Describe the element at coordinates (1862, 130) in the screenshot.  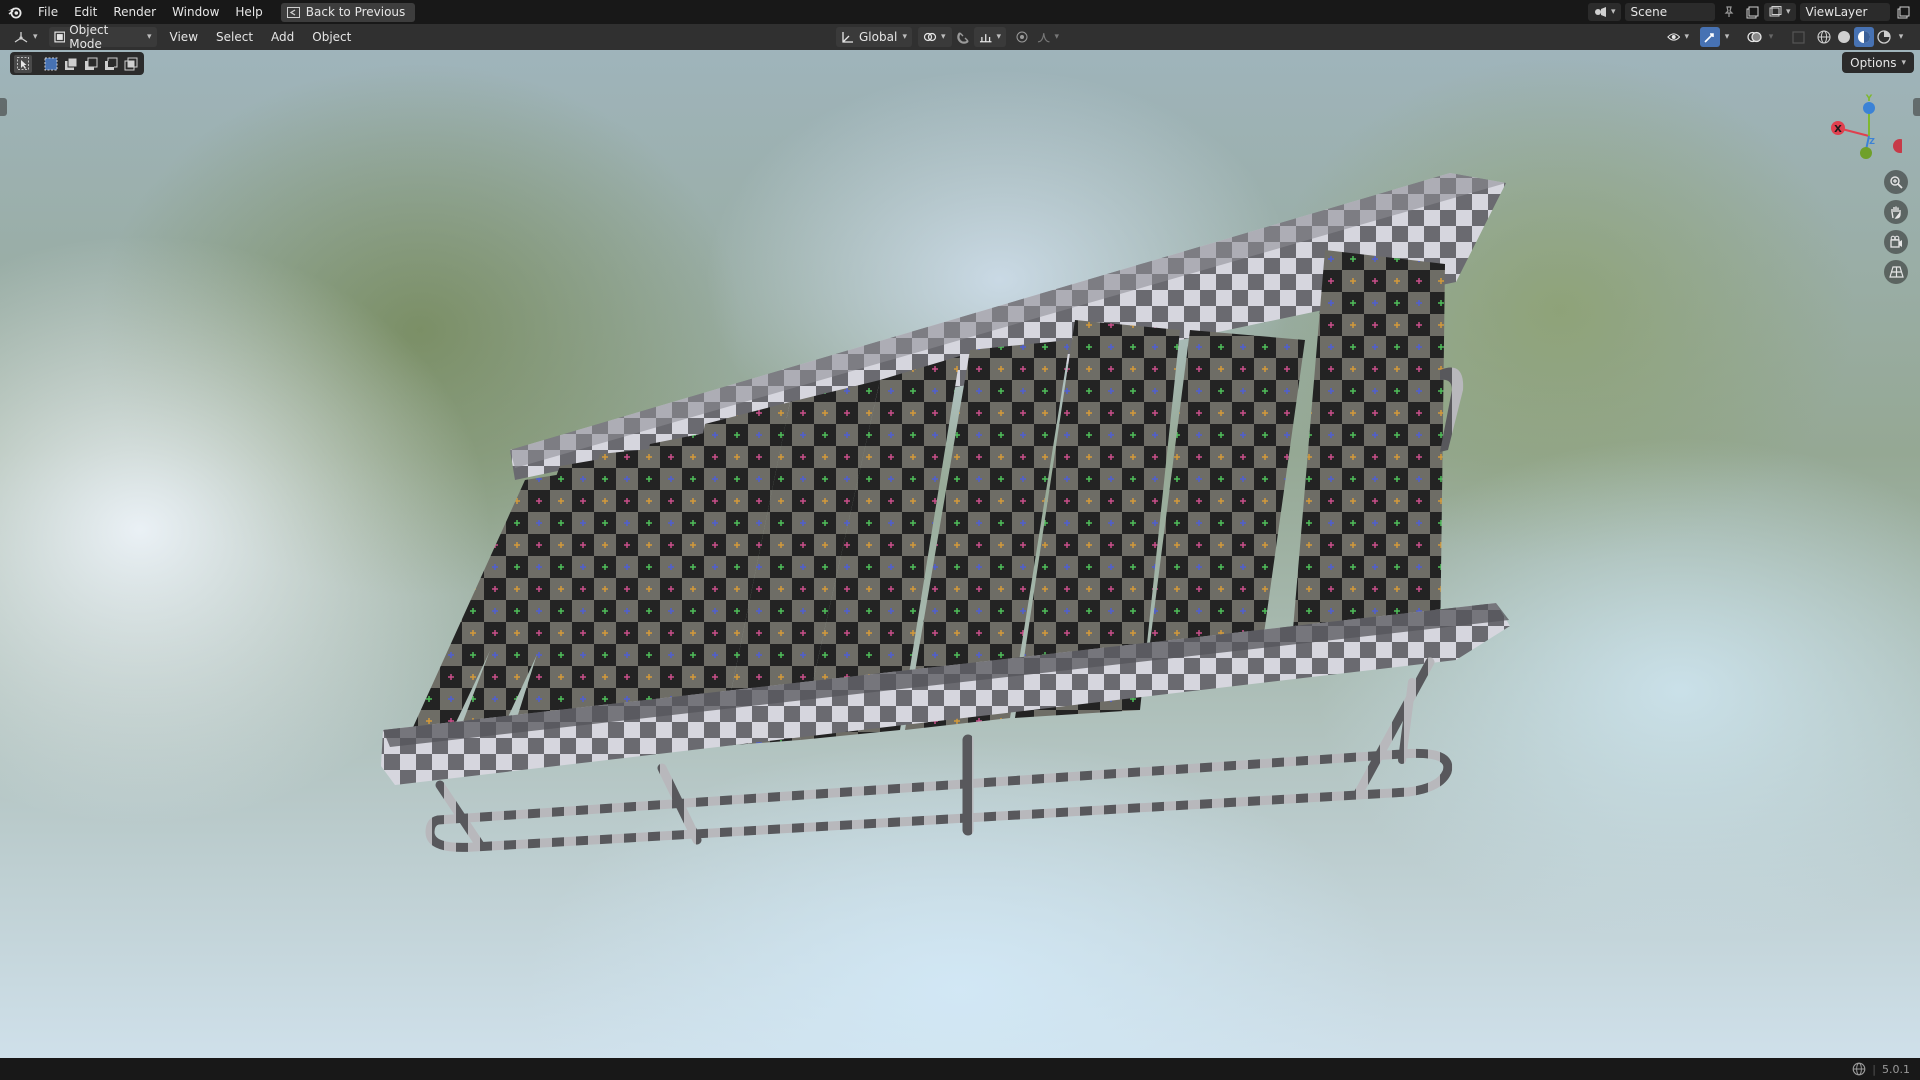
I see `navigation-gizmo: X Y Z` at that location.